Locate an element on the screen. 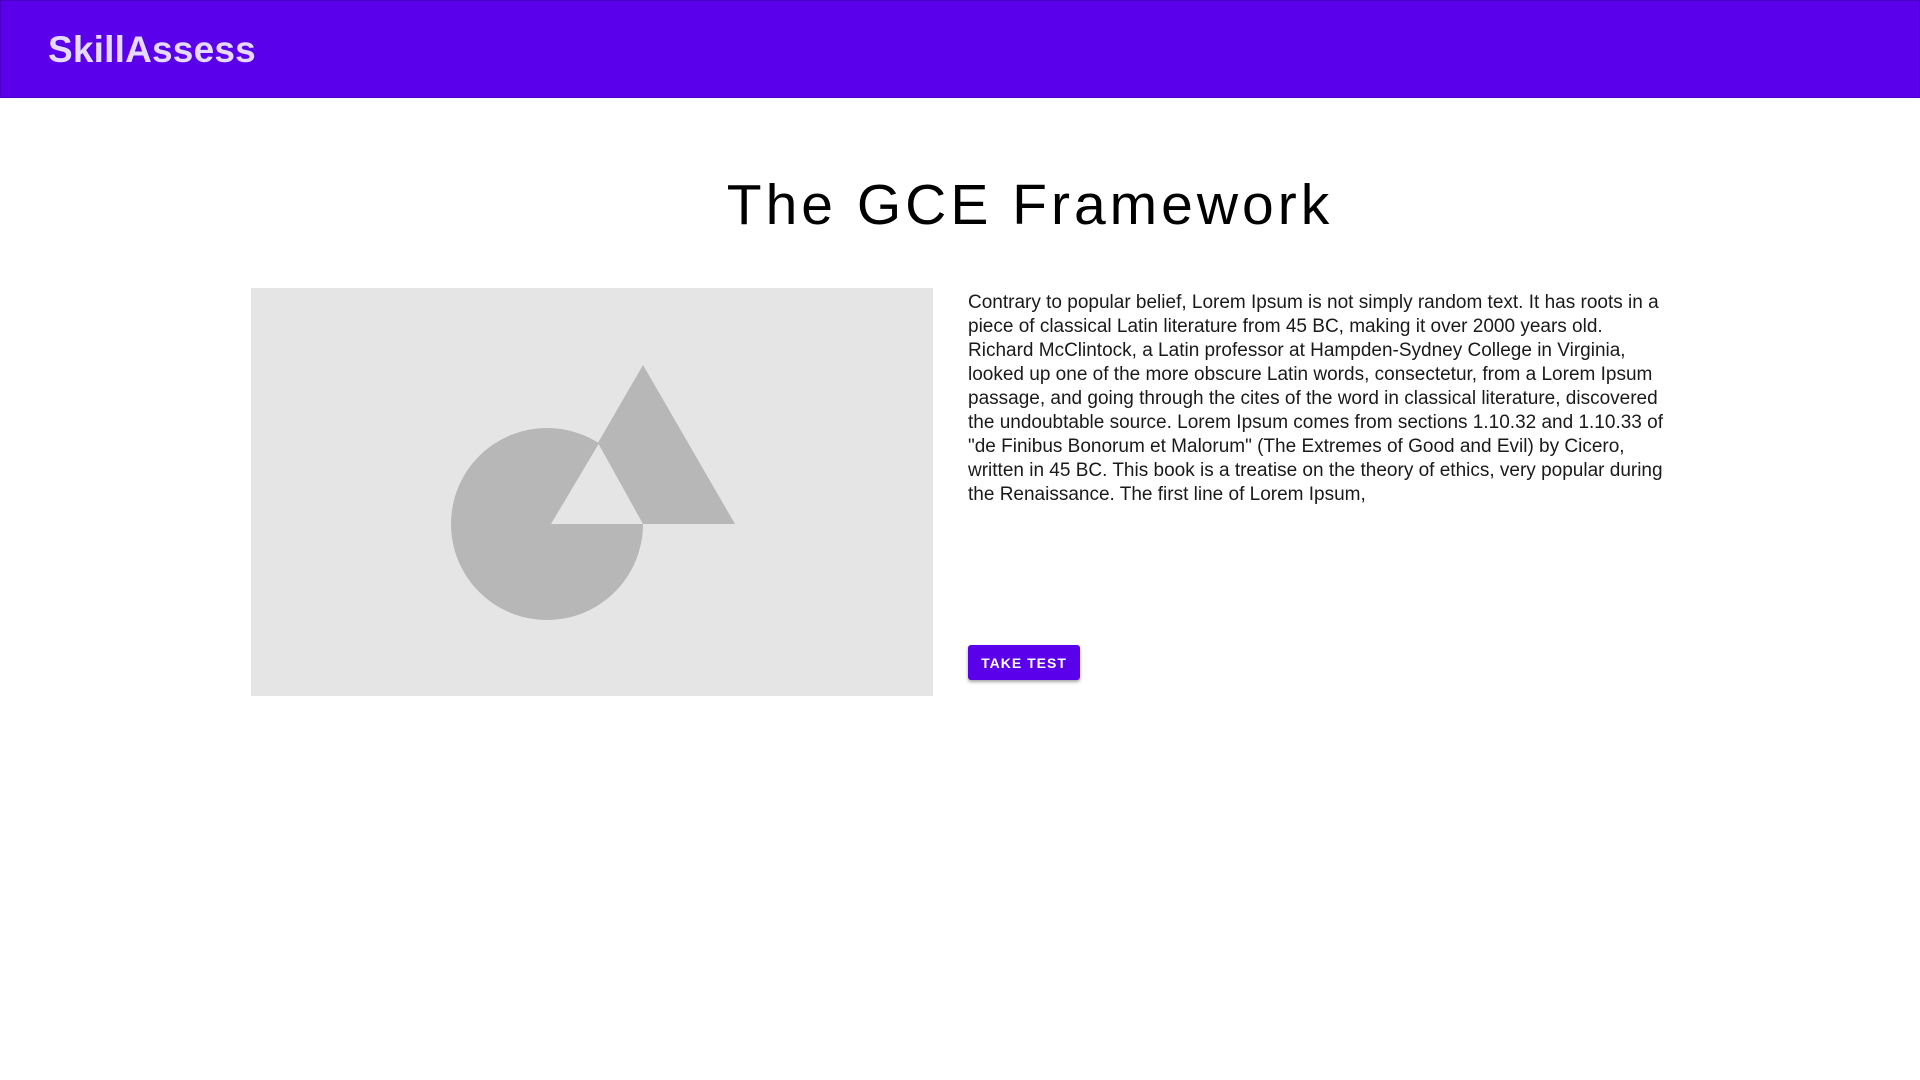 Image resolution: width=1920 pixels, height=1080 pixels. image-placeholder-icon is located at coordinates (593, 492).